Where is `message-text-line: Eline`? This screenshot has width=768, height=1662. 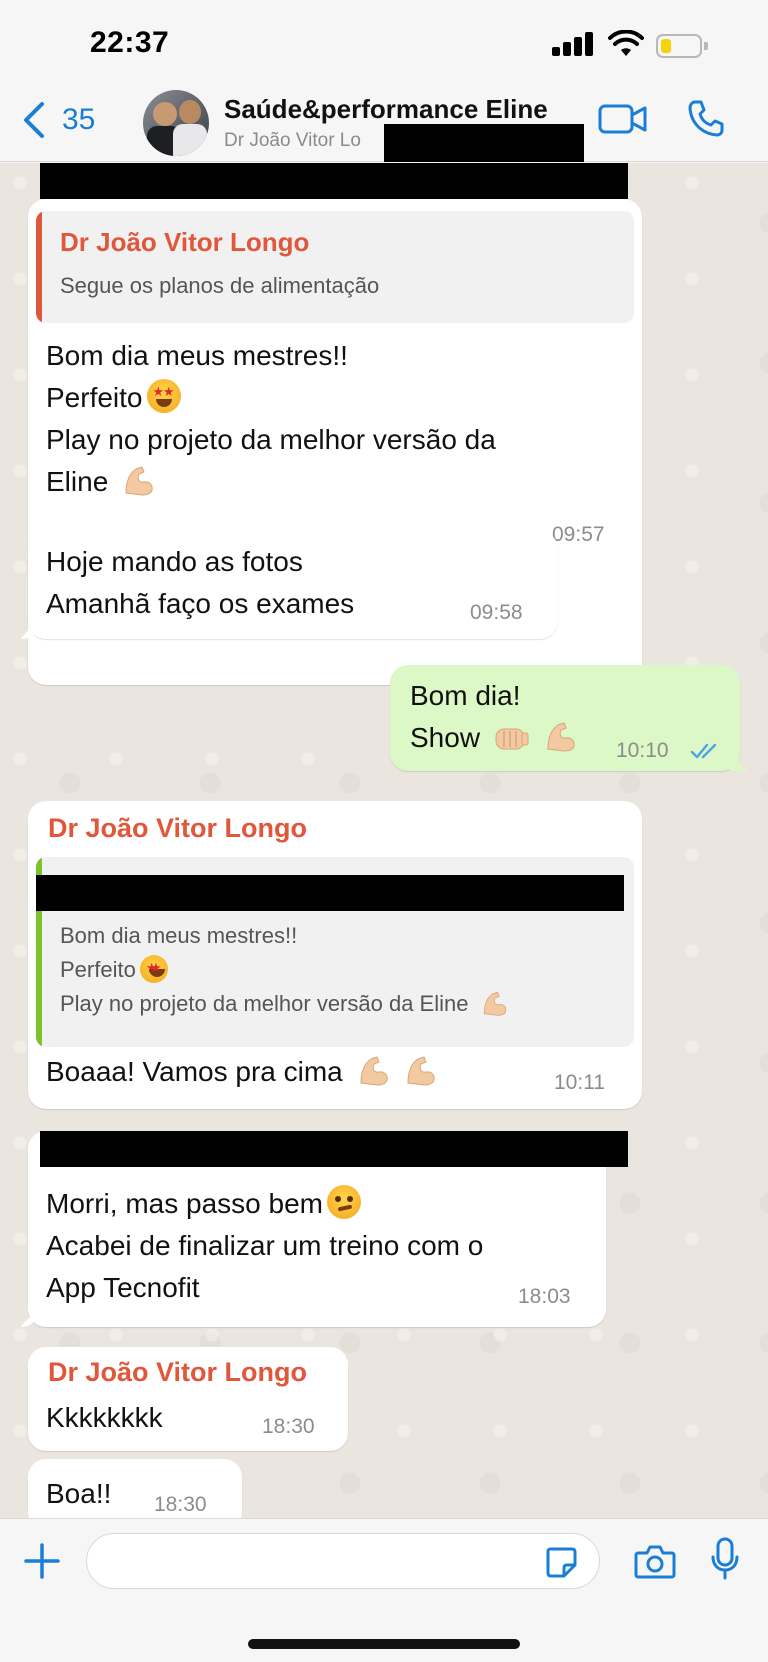 message-text-line: Eline is located at coordinates (101, 482).